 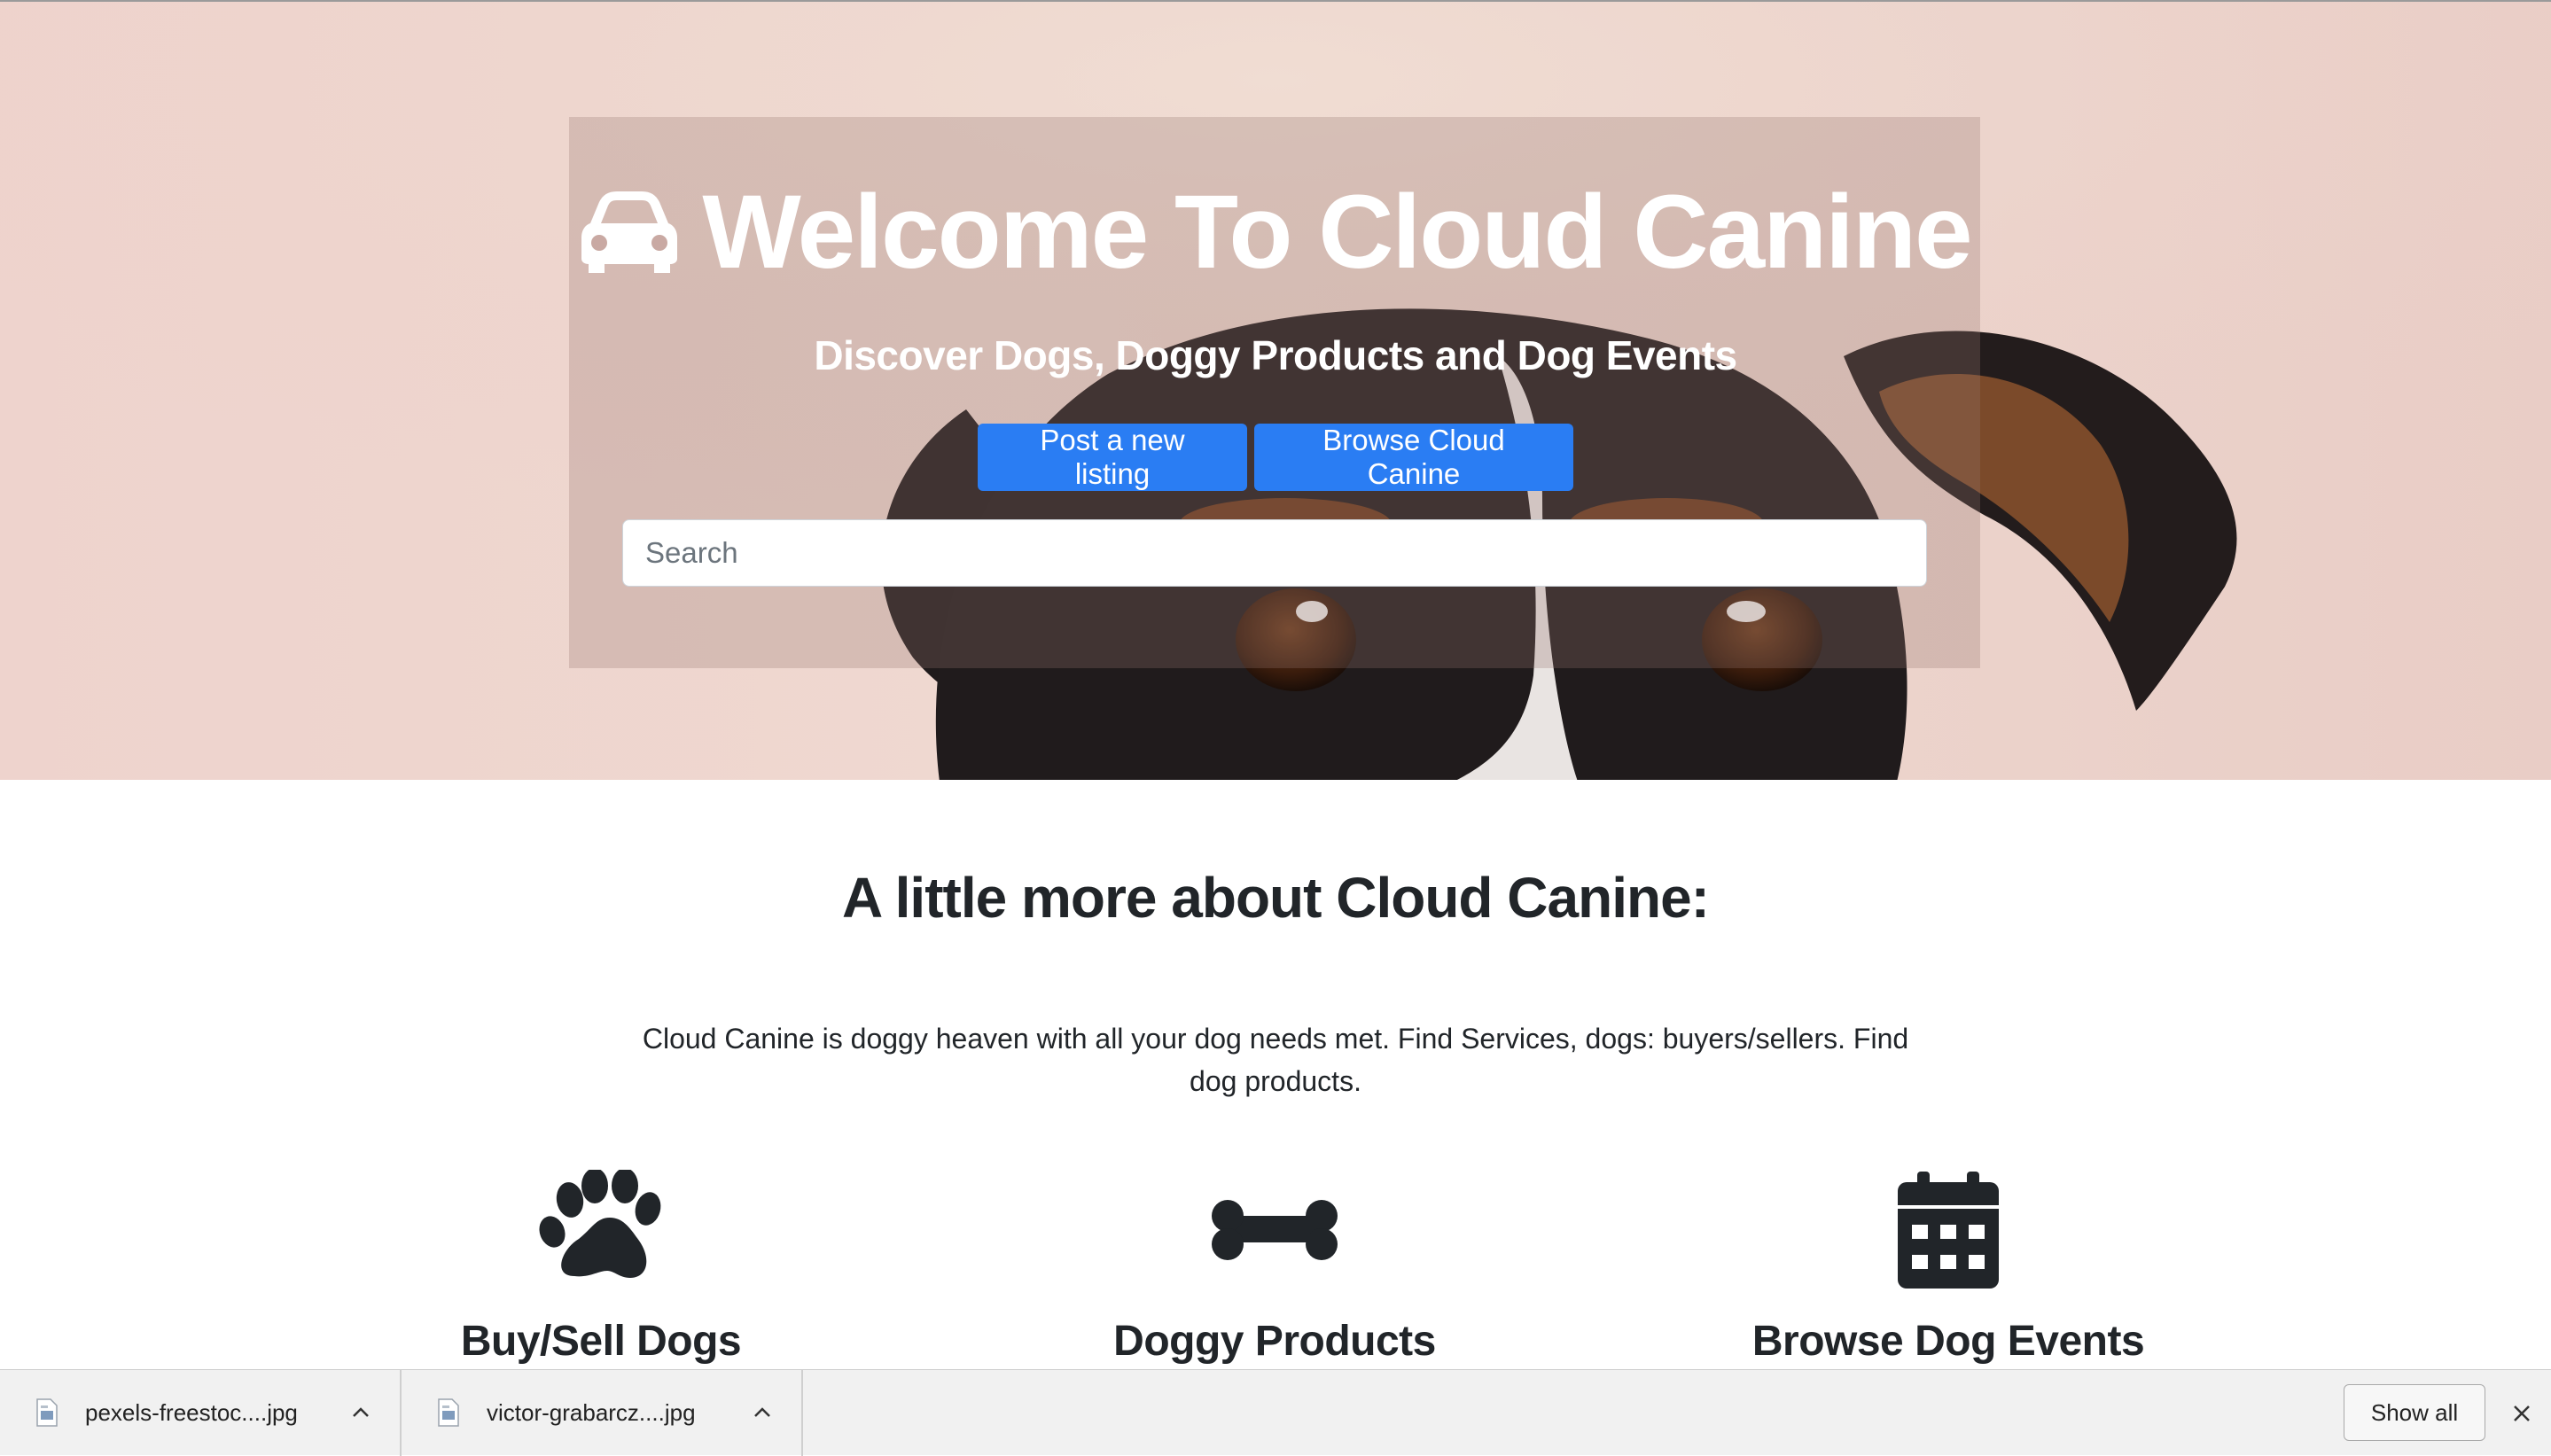 I want to click on hero-title: Welcome To Cloud Canine, so click(x=1276, y=232).